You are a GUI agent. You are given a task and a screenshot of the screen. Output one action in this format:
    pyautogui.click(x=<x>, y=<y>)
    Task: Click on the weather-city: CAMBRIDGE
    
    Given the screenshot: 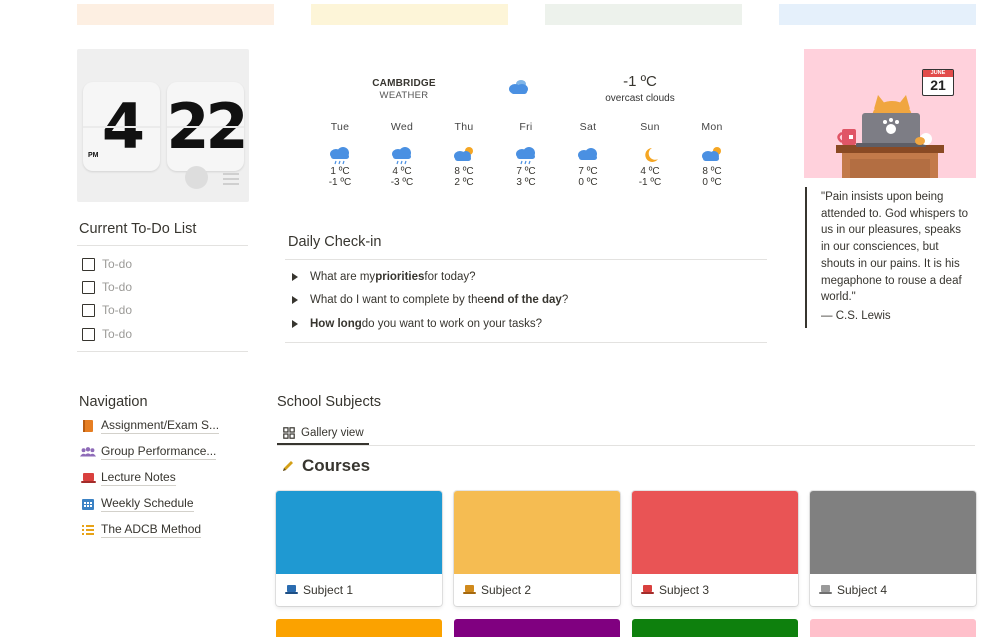 What is the action you would take?
    pyautogui.click(x=404, y=83)
    